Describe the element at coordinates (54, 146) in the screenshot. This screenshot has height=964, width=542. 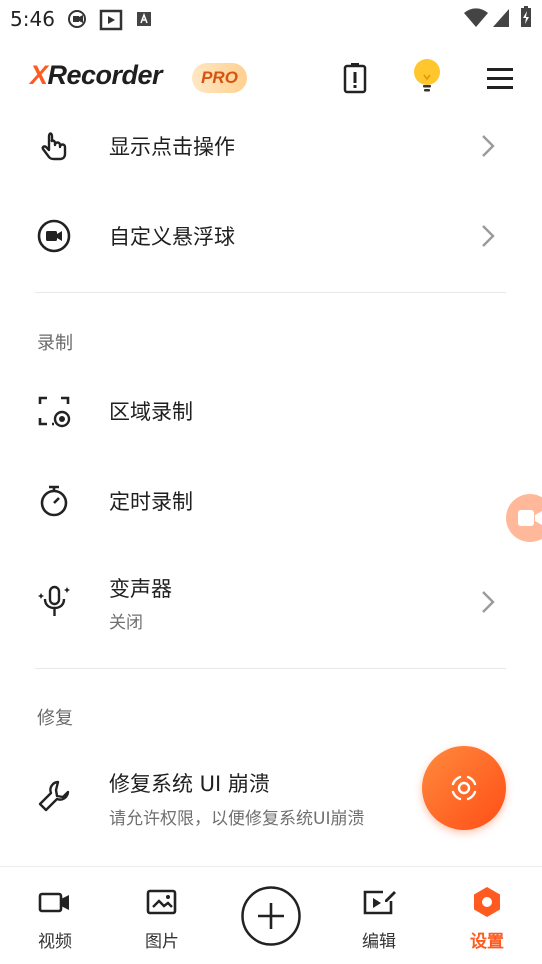
I see `touch-hand-icon` at that location.